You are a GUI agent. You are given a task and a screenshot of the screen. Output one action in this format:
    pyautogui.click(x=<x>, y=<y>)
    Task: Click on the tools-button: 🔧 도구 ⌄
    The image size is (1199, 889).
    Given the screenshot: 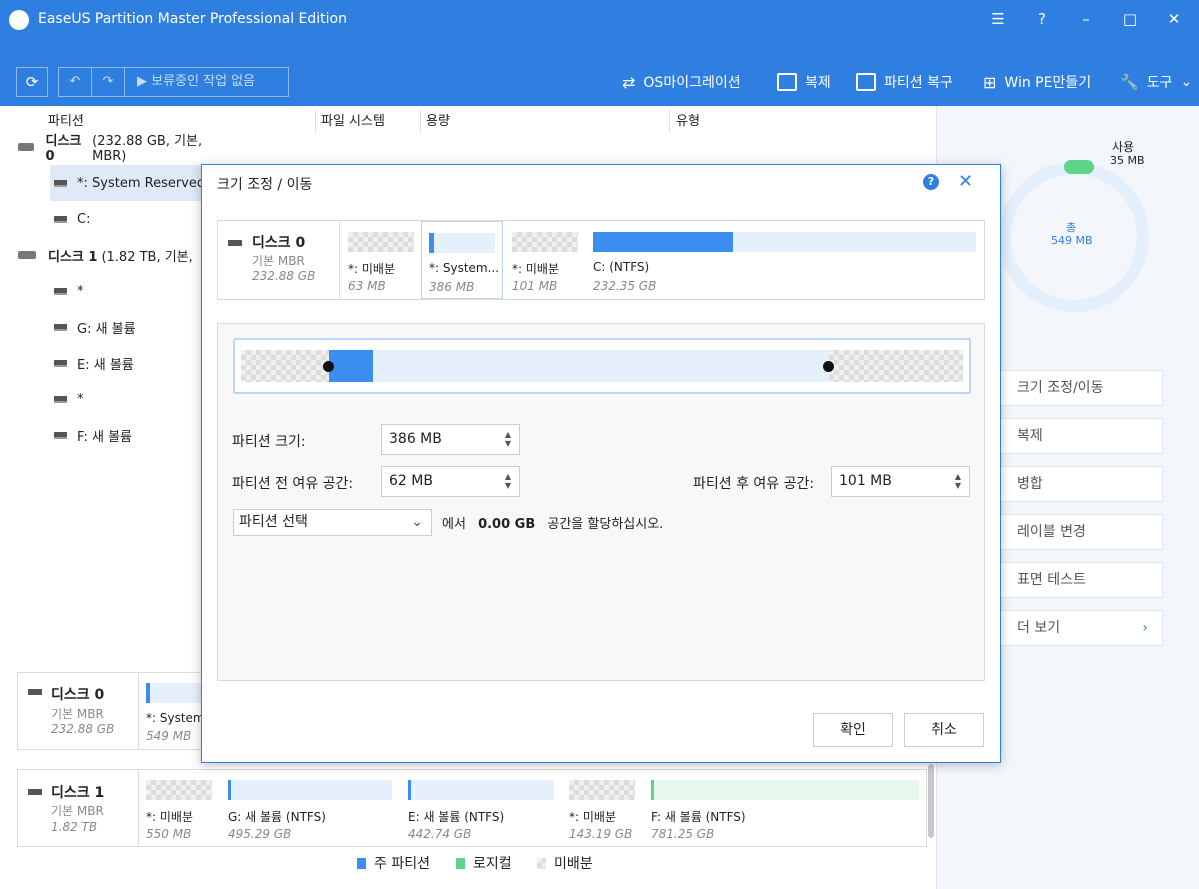 What is the action you would take?
    pyautogui.click(x=1156, y=82)
    